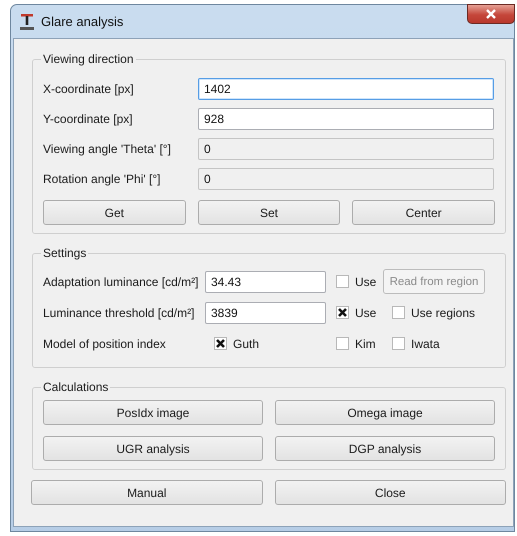 The image size is (517, 536). I want to click on push-button: PosIdx image, so click(153, 412).